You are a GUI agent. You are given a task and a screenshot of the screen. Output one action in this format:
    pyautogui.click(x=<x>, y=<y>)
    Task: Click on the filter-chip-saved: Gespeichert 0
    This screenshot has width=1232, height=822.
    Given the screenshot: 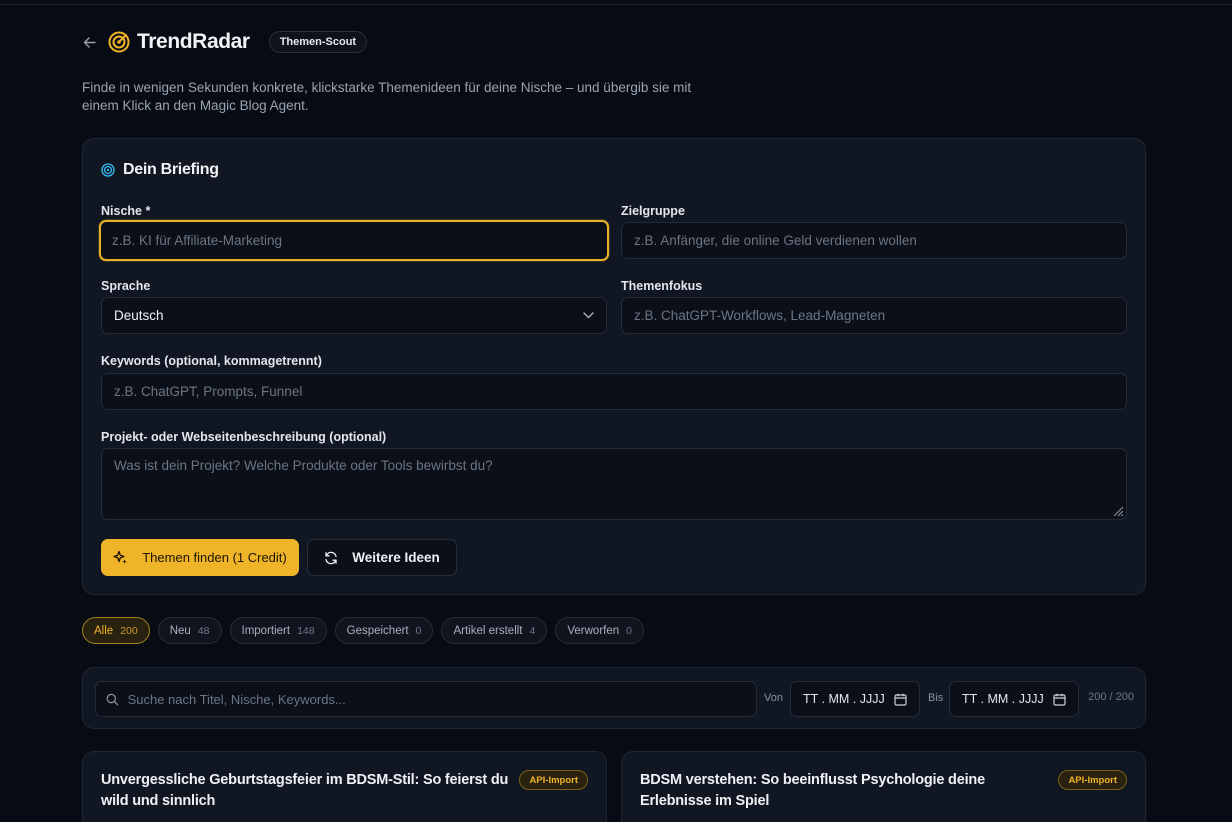 What is the action you would take?
    pyautogui.click(x=384, y=630)
    